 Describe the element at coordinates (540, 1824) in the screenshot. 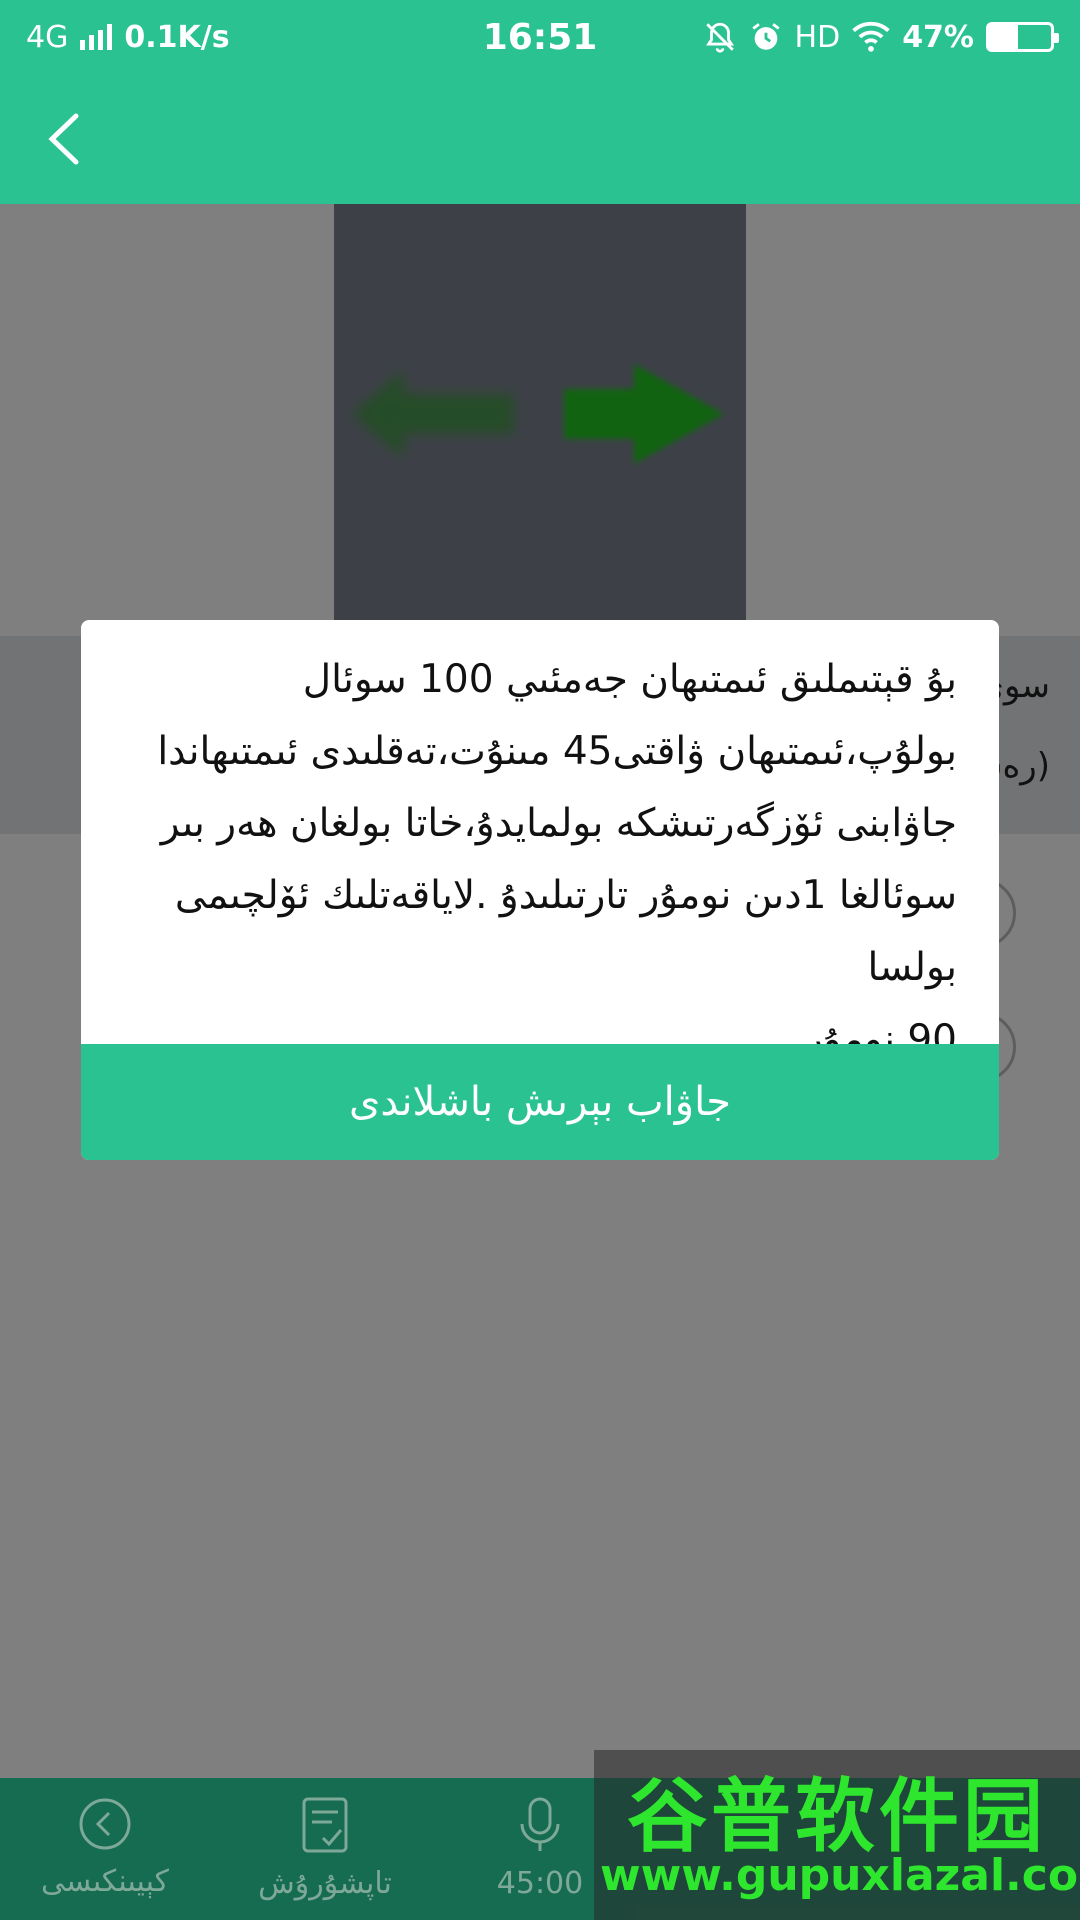

I see `microphone-icon` at that location.